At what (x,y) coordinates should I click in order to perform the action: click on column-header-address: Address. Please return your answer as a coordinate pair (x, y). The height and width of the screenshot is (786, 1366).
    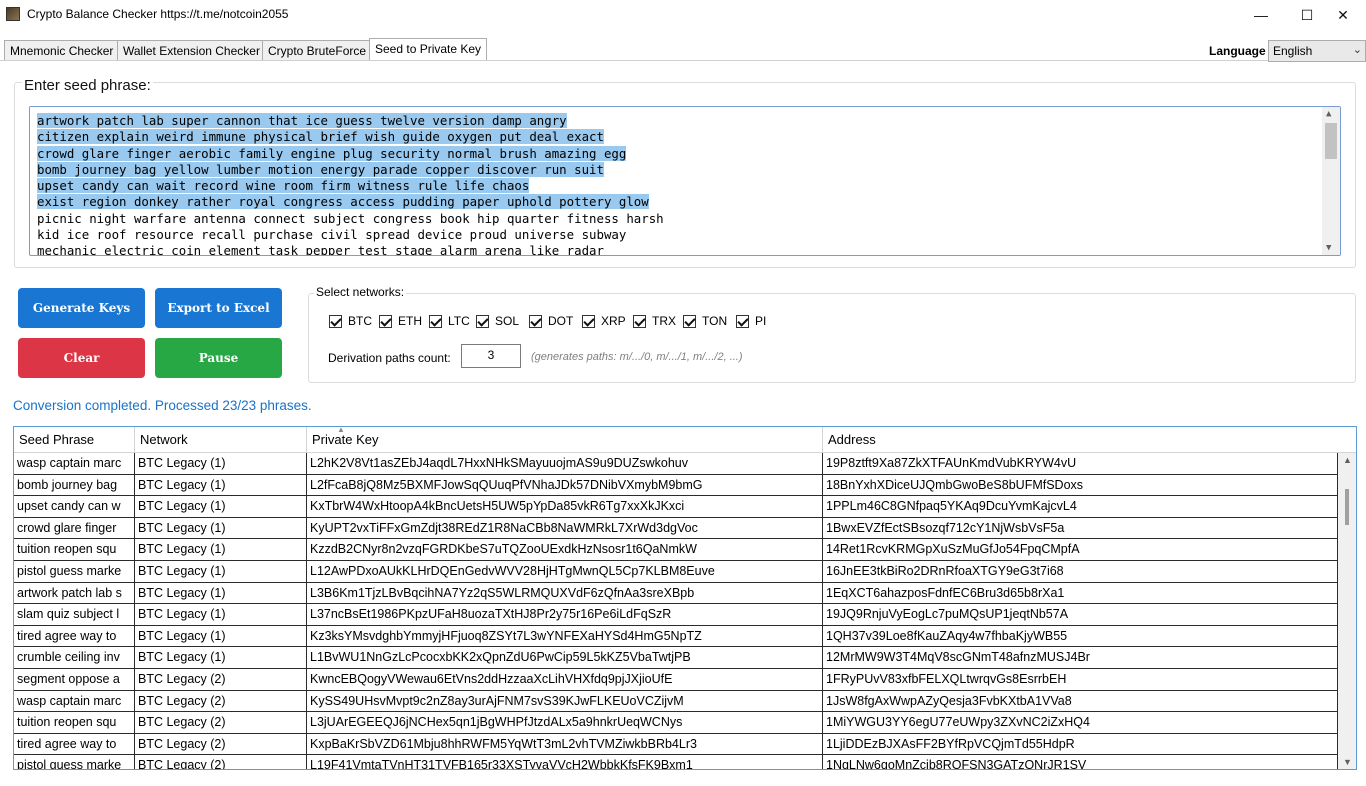
    Looking at the image, I should click on (1089, 440).